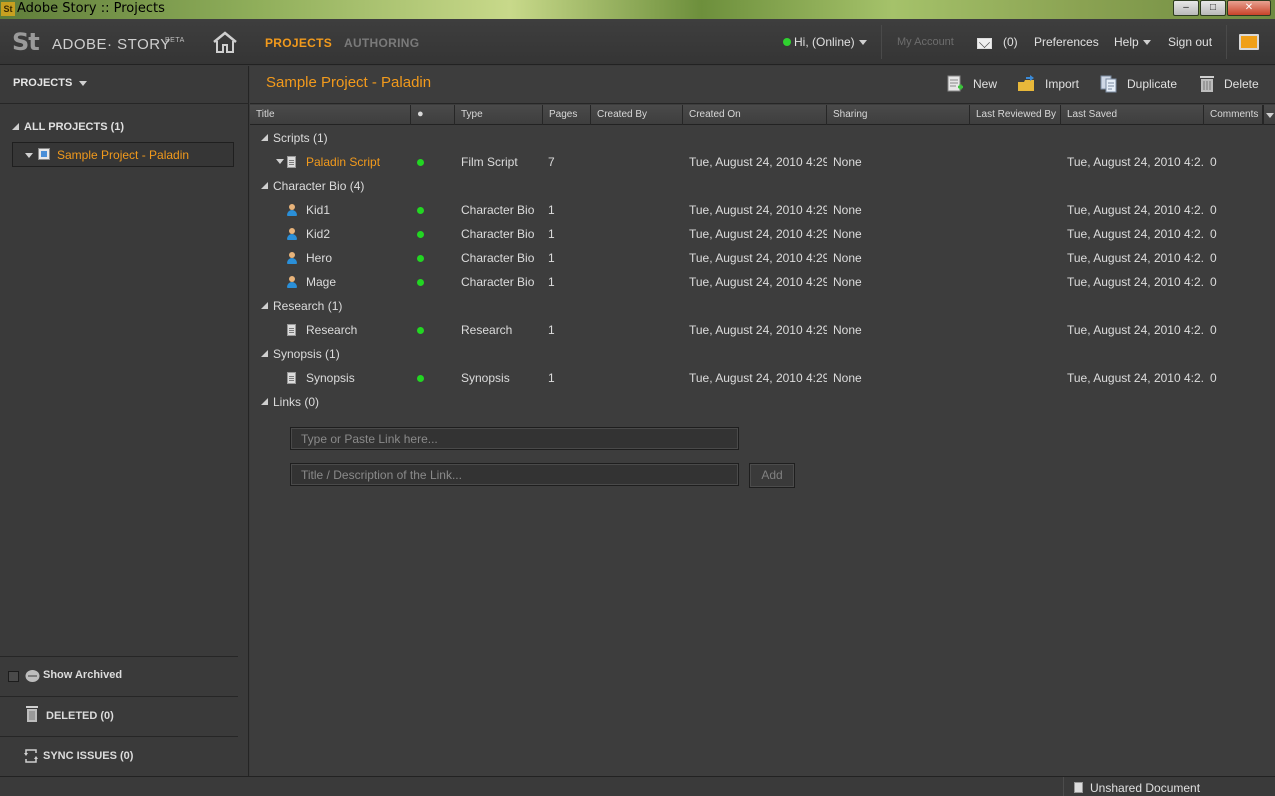 The height and width of the screenshot is (796, 1275). I want to click on trash-icon, so click(1207, 84).